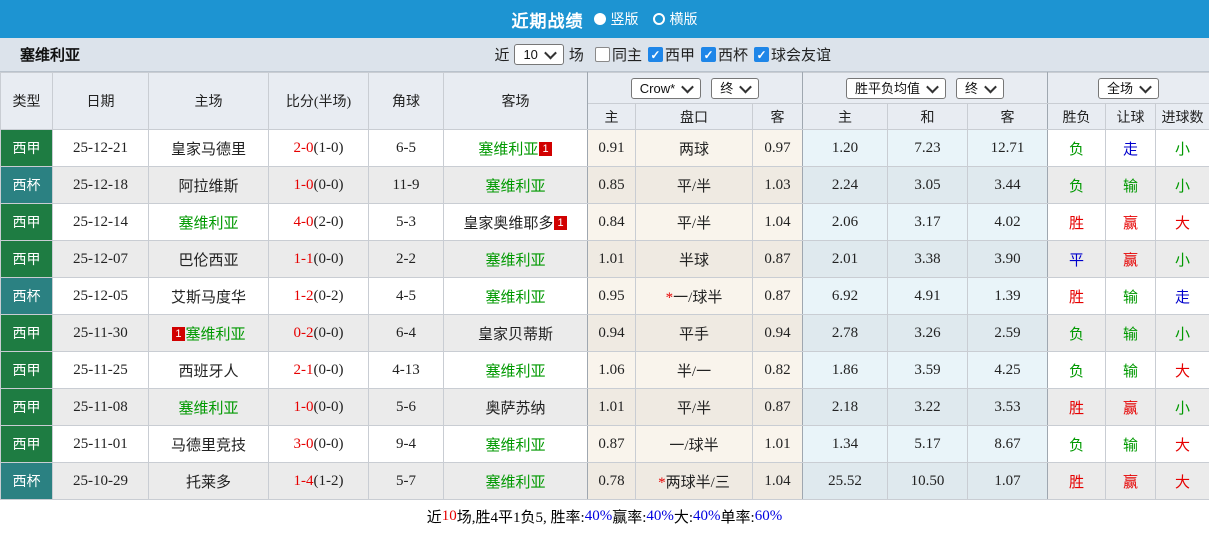 Image resolution: width=1209 pixels, height=533 pixels. I want to click on checkbox-icon, so click(602, 54).